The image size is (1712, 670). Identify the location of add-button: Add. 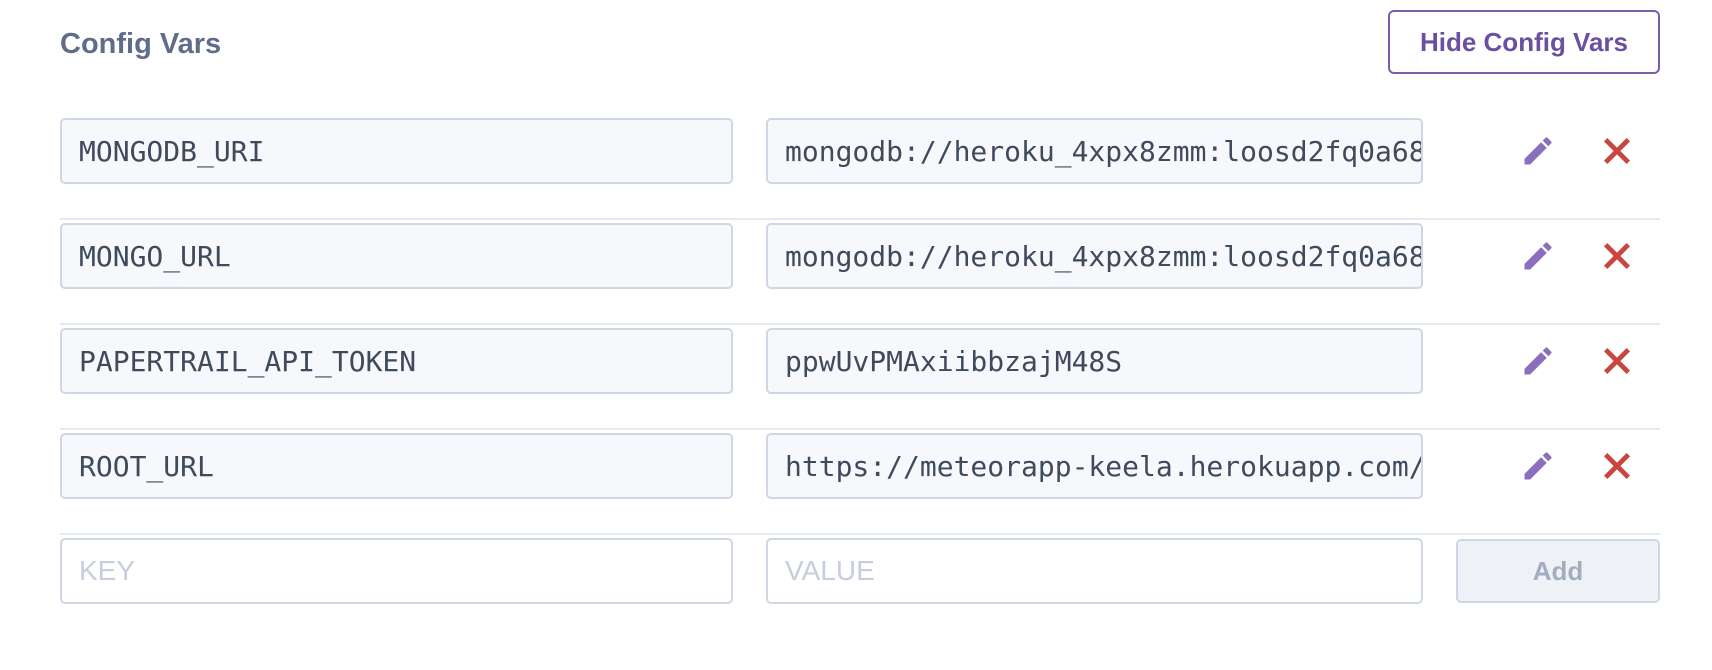
(1558, 571).